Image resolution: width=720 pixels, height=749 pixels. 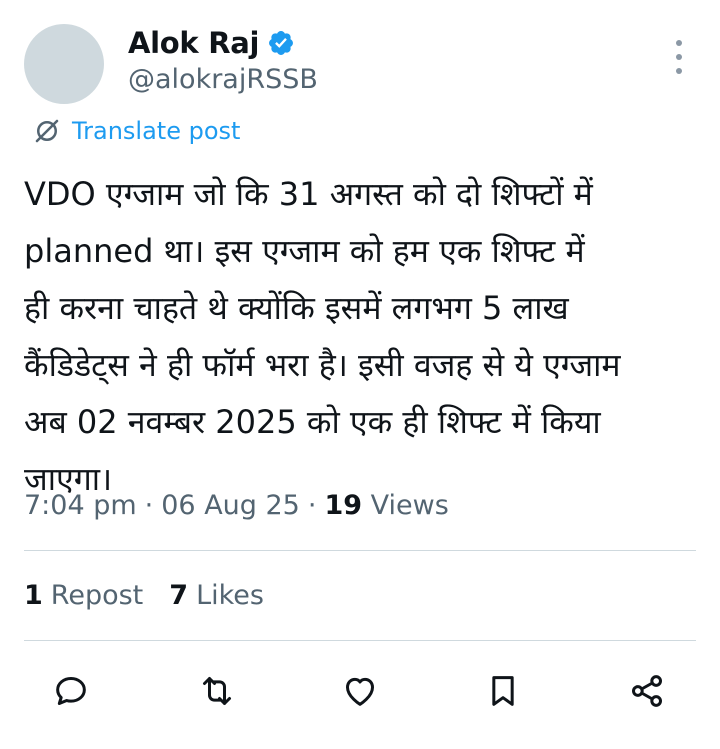 I want to click on reposts-count: 1, so click(x=33, y=595).